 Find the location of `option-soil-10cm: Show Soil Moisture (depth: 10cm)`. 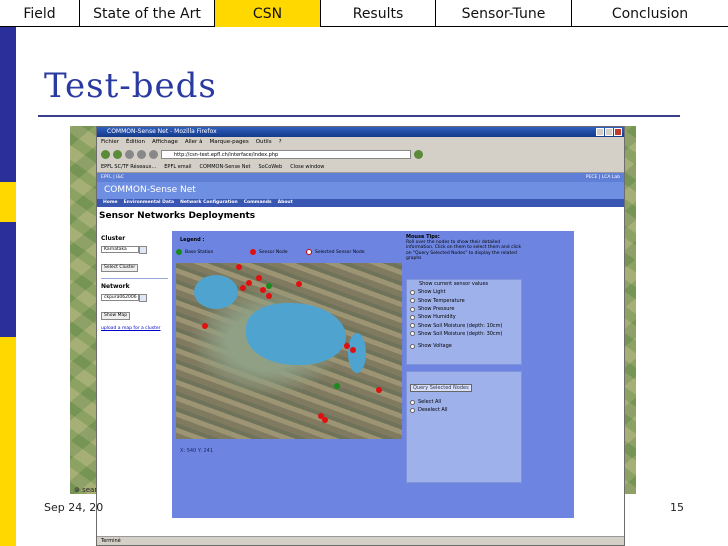

option-soil-10cm: Show Soil Moisture (depth: 10cm) is located at coordinates (464, 325).